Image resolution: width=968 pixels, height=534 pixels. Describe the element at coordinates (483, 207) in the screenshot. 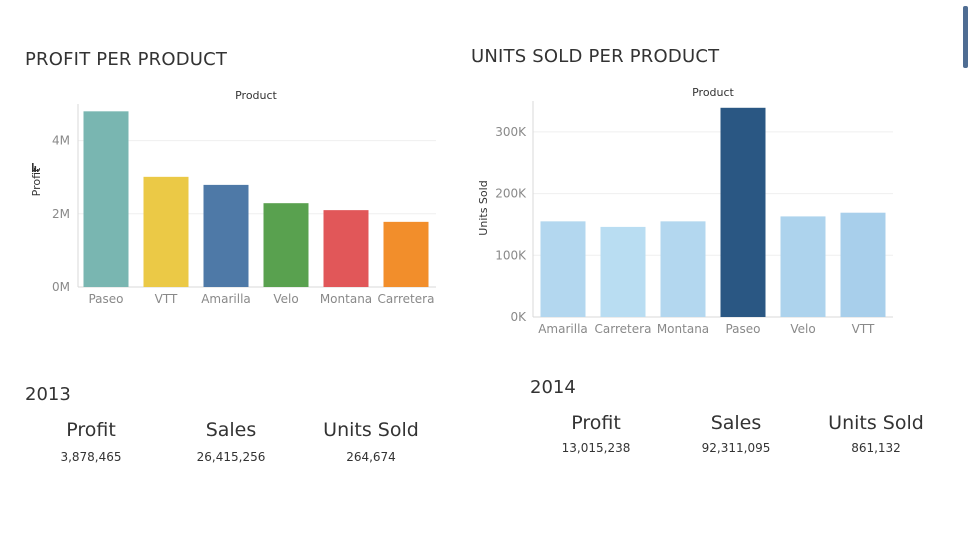

I see `units-y-axis-title: Units Sold` at that location.